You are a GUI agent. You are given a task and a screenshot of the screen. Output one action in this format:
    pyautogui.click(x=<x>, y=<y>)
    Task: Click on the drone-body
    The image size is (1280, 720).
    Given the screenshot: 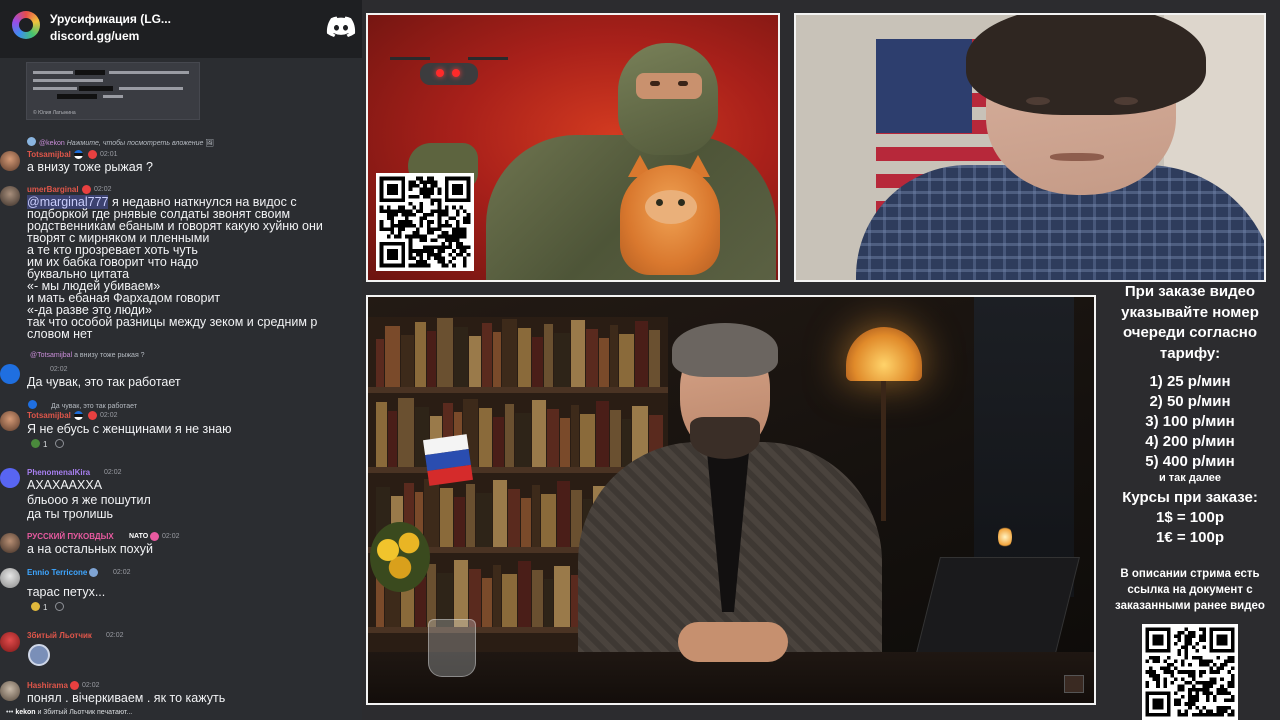 What is the action you would take?
    pyautogui.click(x=449, y=74)
    